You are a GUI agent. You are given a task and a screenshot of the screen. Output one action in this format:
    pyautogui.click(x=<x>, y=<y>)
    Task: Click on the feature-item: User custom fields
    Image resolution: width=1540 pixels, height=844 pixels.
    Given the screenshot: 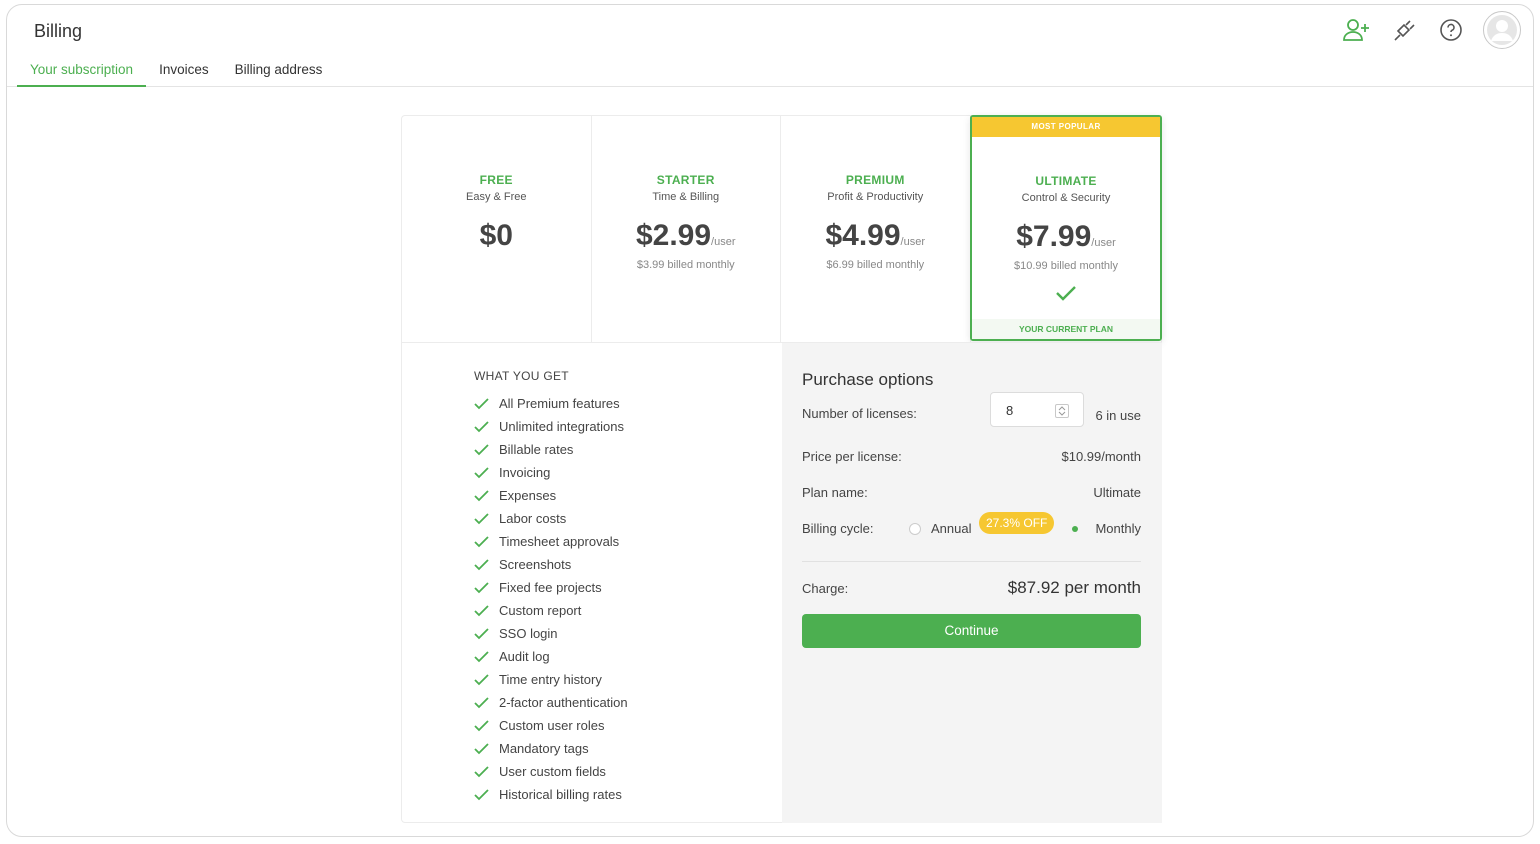 What is the action you would take?
    pyautogui.click(x=551, y=771)
    